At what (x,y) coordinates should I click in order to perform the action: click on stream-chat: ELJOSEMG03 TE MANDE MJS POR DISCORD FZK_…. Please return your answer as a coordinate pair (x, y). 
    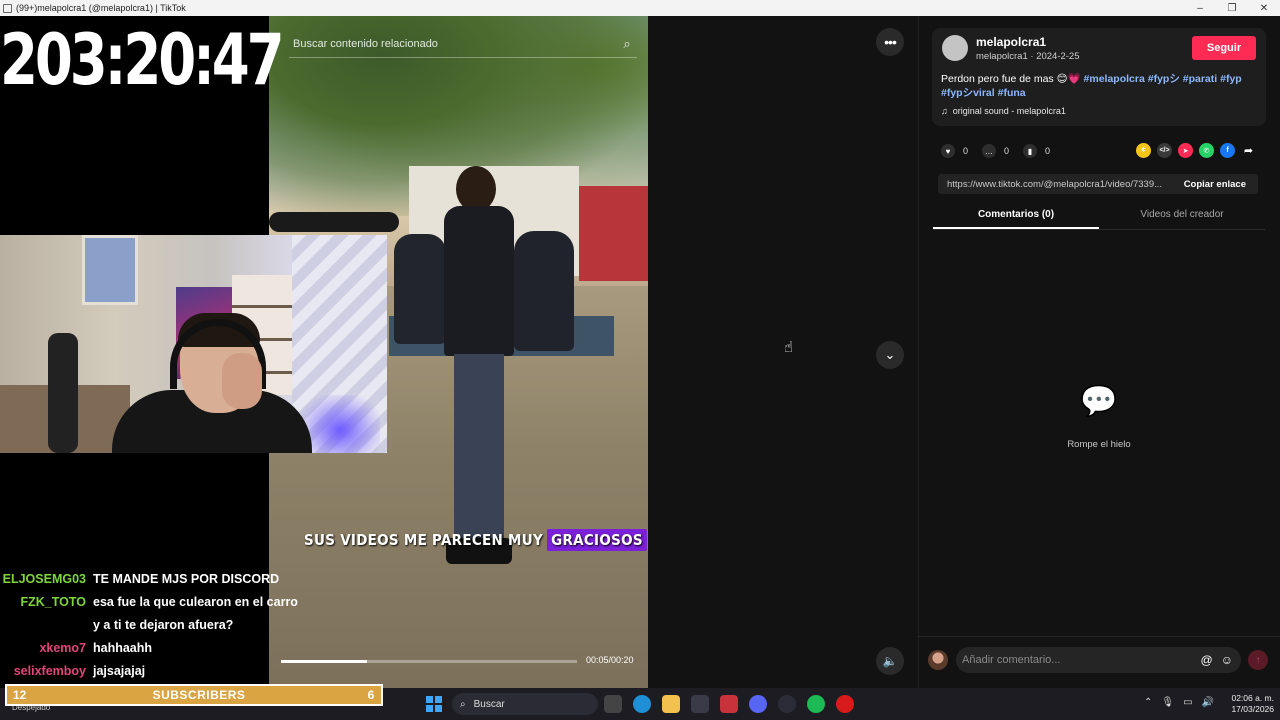
    Looking at the image, I should click on (170, 625).